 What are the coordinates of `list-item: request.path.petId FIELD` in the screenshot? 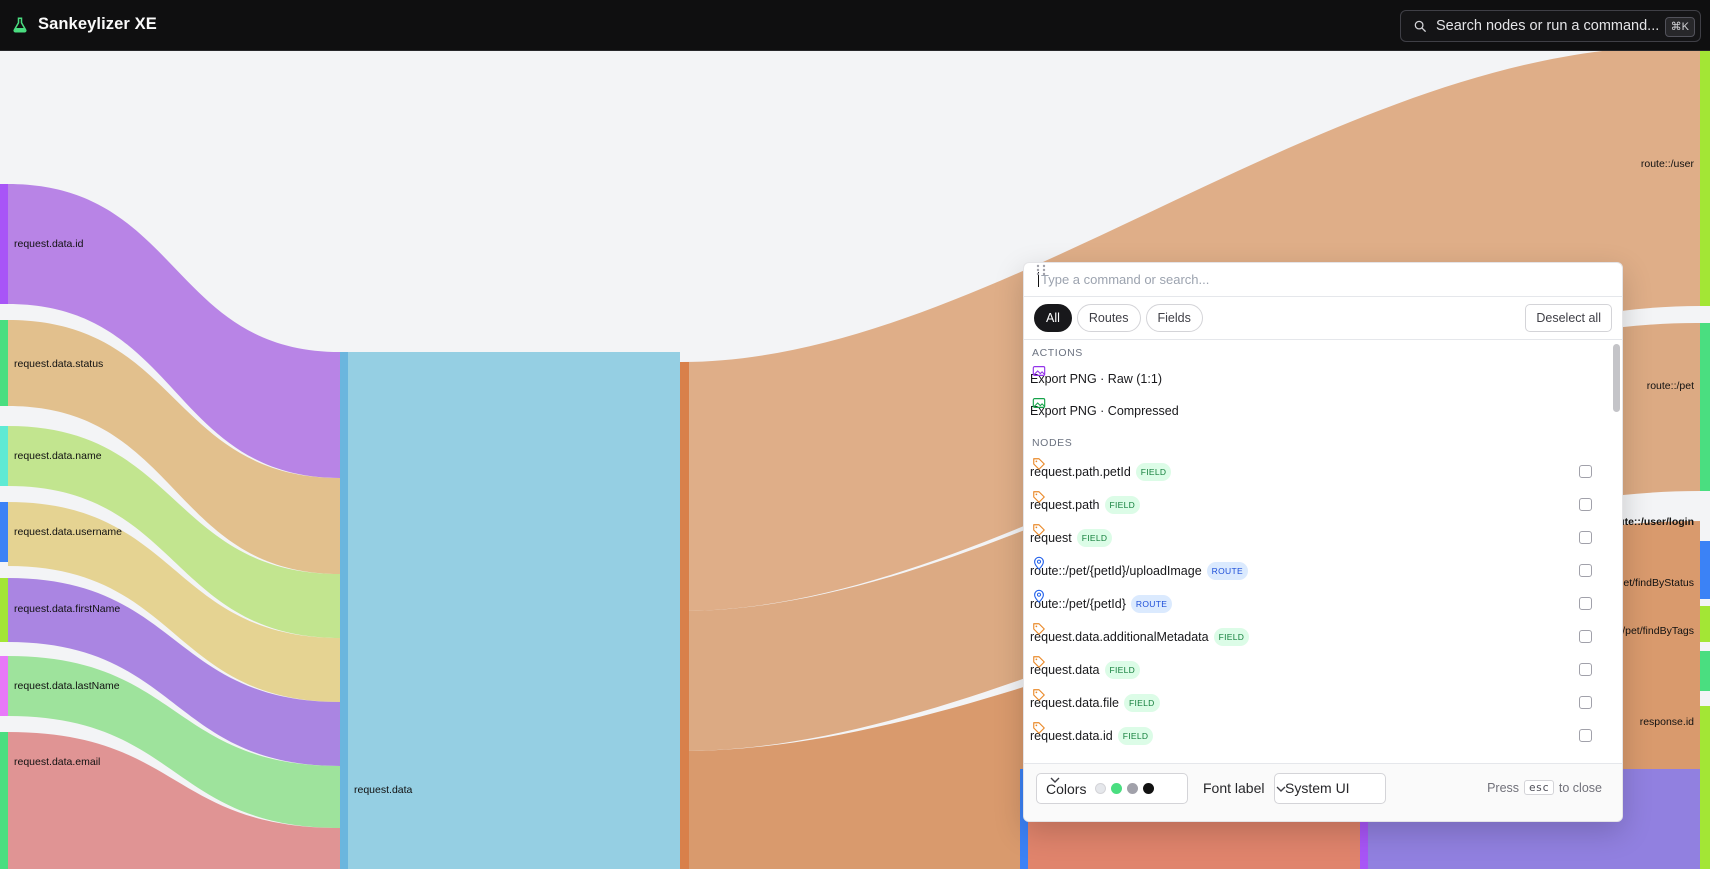 It's located at (1314, 472).